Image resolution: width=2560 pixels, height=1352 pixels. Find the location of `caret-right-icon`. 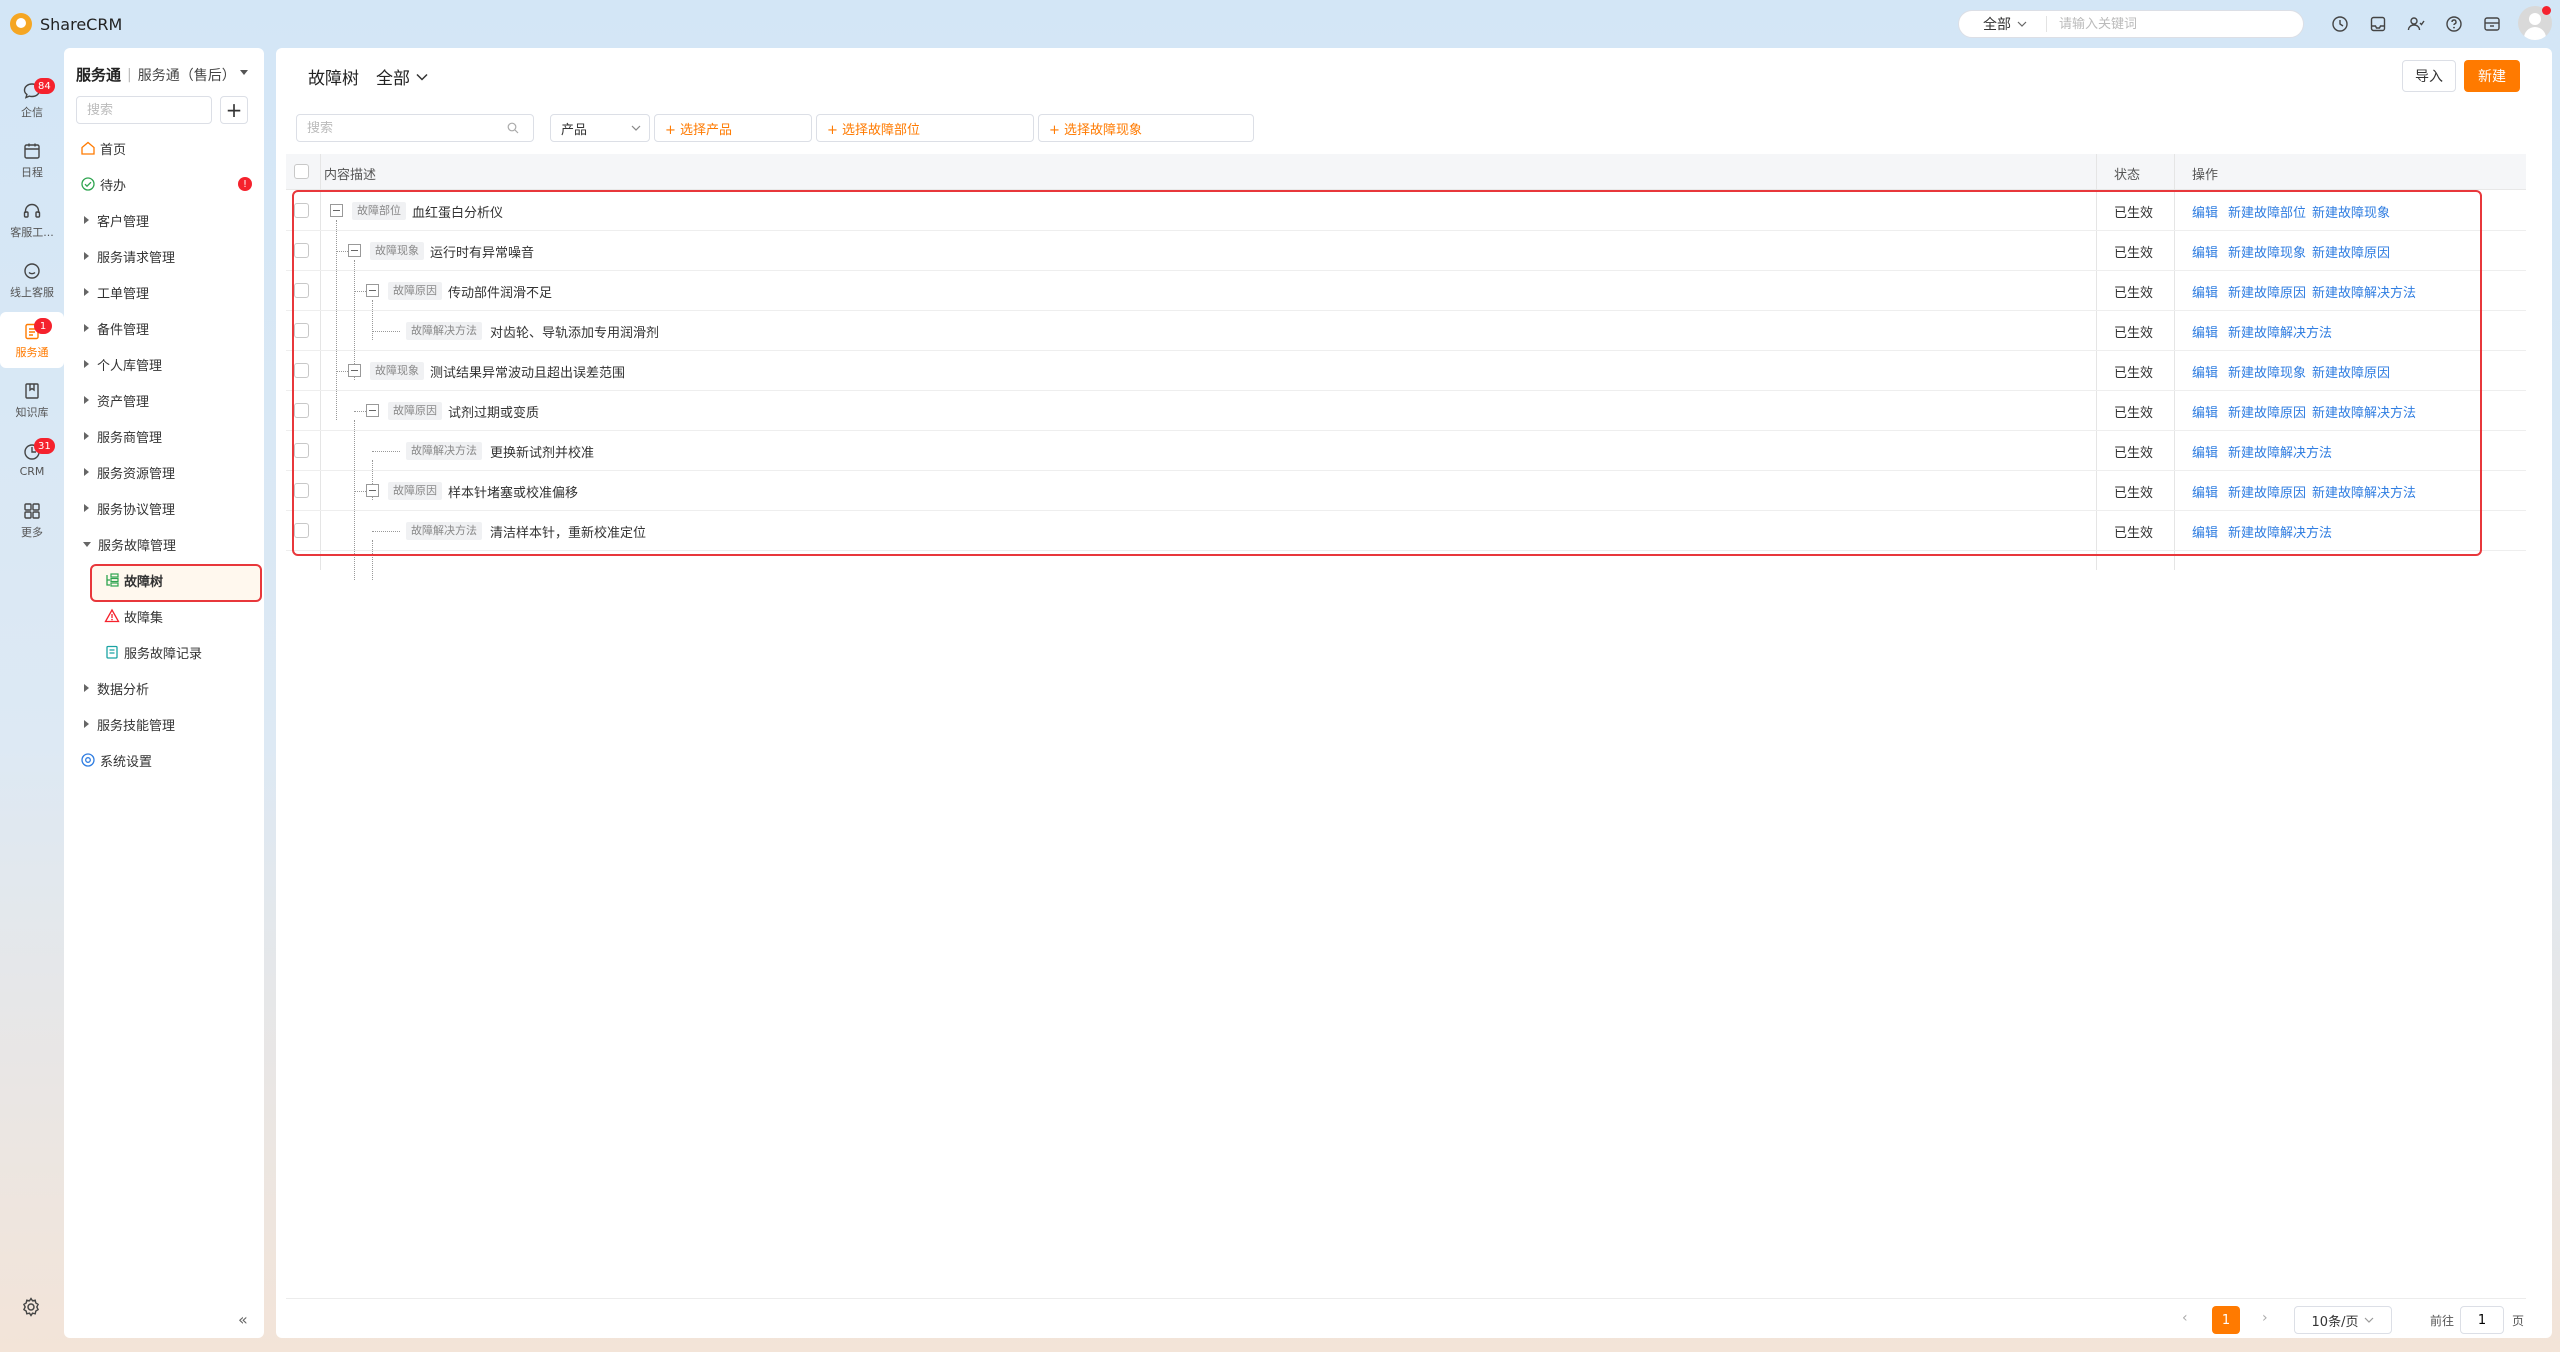

caret-right-icon is located at coordinates (86, 400).